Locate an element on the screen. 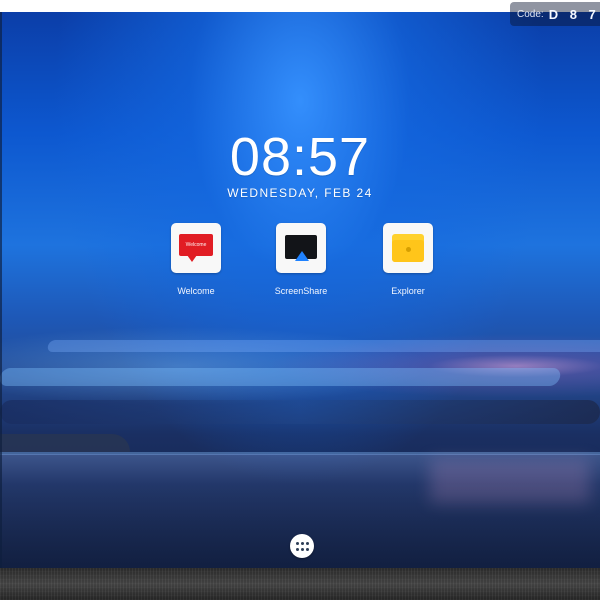  welcome-app-tile: Welcome is located at coordinates (196, 248).